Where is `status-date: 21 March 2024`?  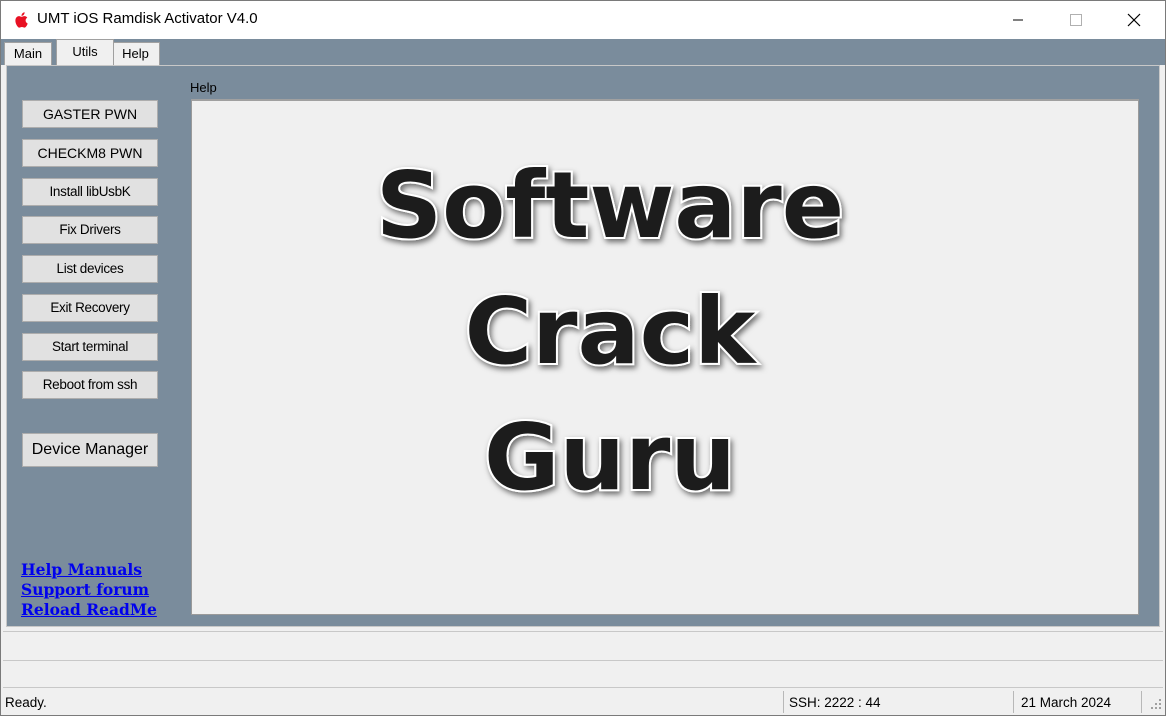 status-date: 21 March 2024 is located at coordinates (1066, 702).